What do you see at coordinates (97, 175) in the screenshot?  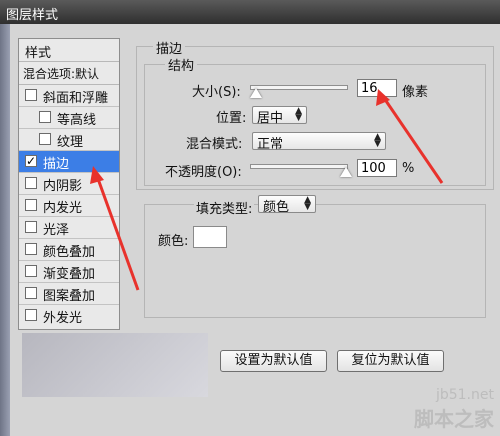 I see `arrow-head-icon` at bounding box center [97, 175].